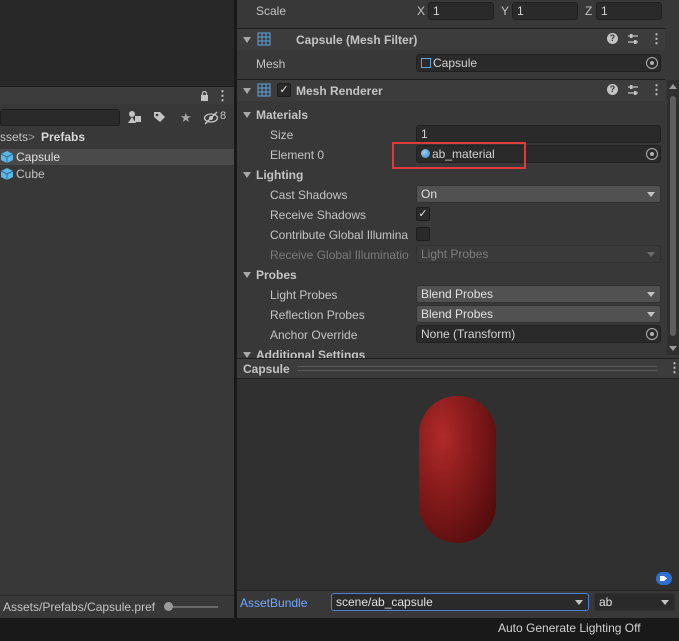 The width and height of the screenshot is (679, 641). What do you see at coordinates (538, 134) in the screenshot?
I see `size-field: 1` at bounding box center [538, 134].